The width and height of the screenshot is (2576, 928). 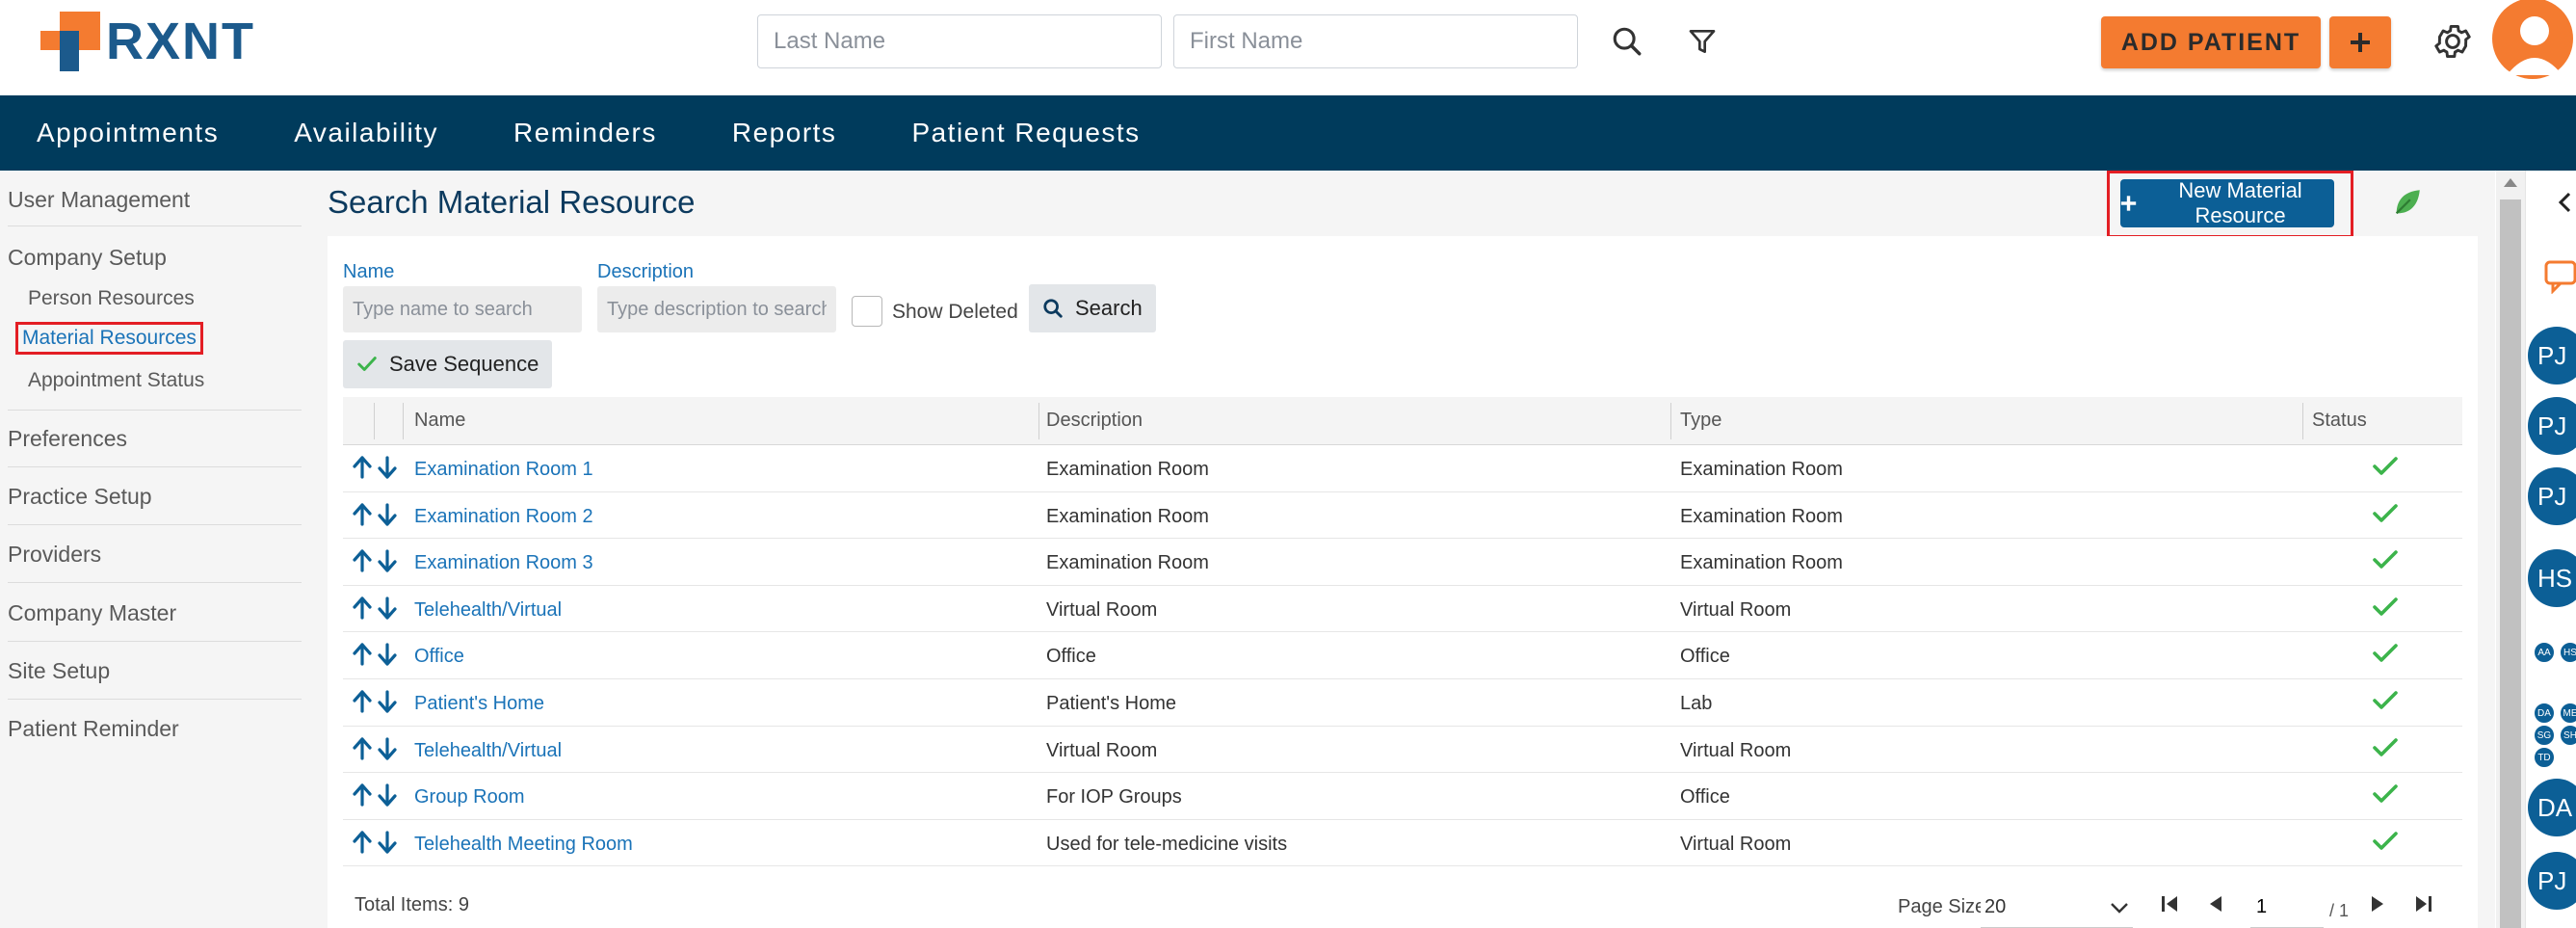 What do you see at coordinates (2568, 713) in the screenshot?
I see `avatar: ME` at bounding box center [2568, 713].